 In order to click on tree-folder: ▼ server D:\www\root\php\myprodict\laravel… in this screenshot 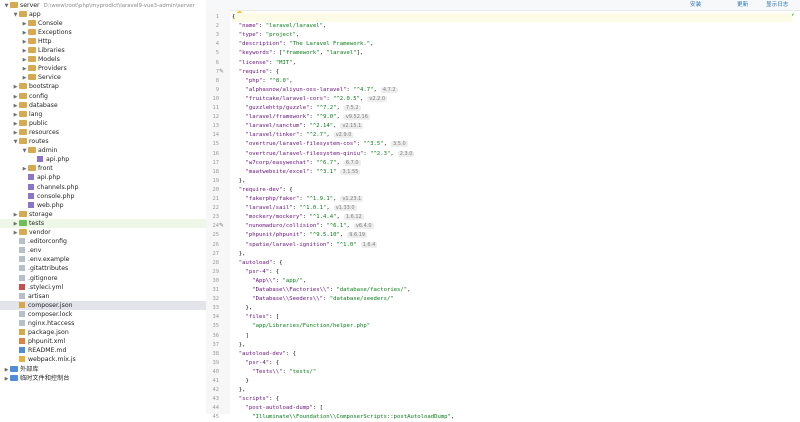, I will do `click(103, 5)`.